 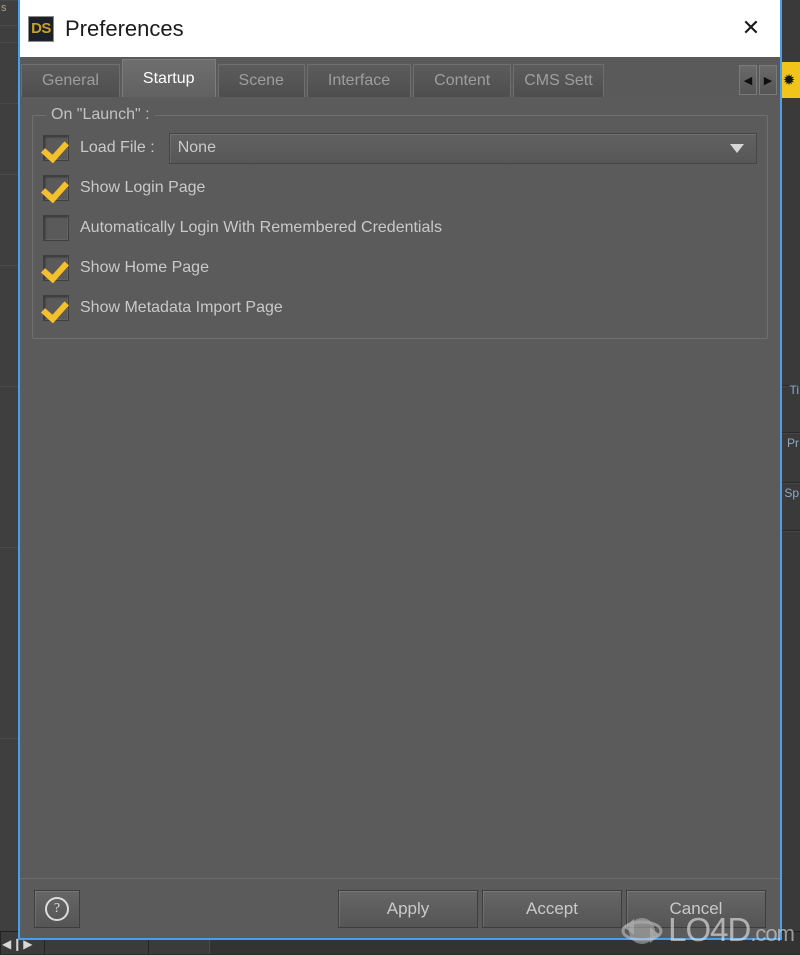 What do you see at coordinates (168, 78) in the screenshot?
I see `tab-startup: Startup` at bounding box center [168, 78].